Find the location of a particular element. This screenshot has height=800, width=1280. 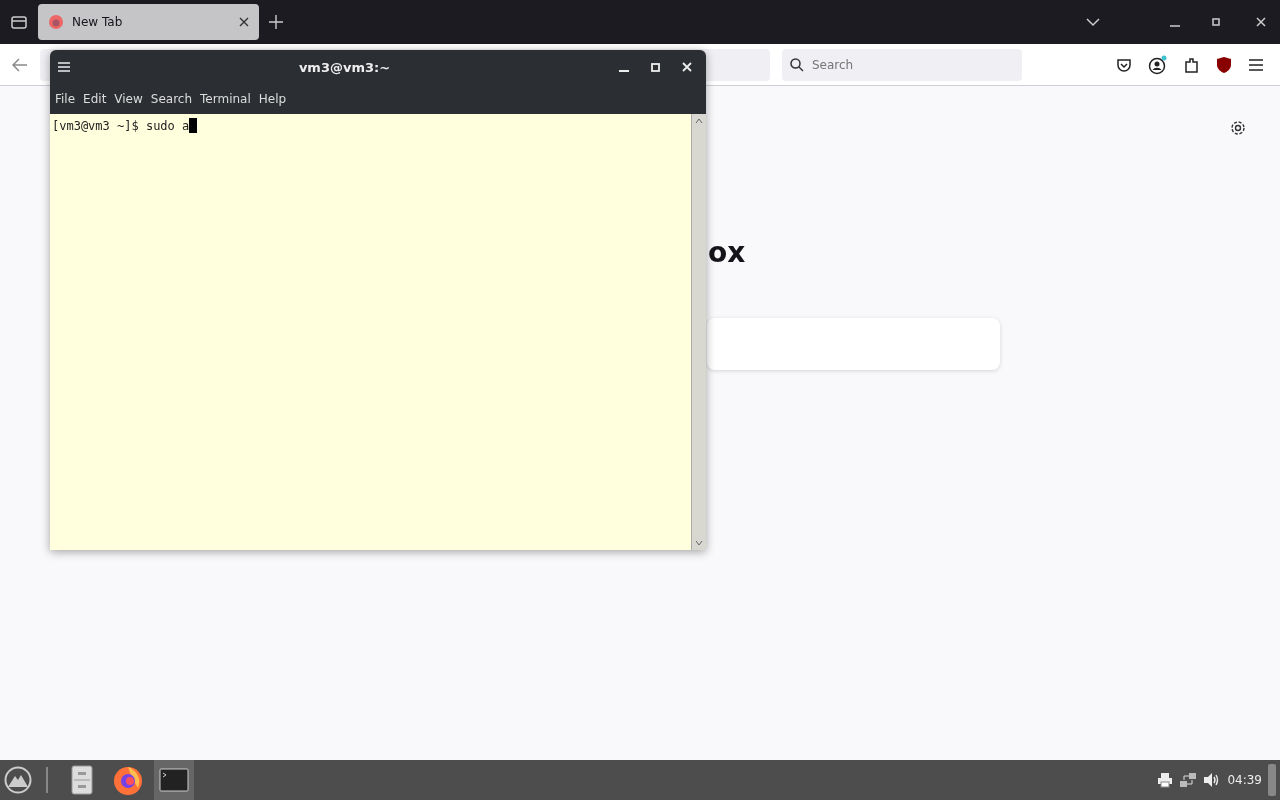

clock: 04:39 is located at coordinates (1244, 780).